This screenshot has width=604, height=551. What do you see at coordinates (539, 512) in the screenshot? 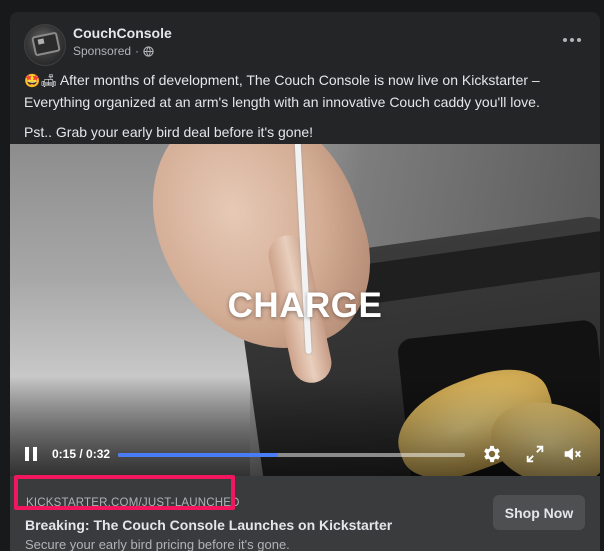
I see `shop-now-button: Shop Now` at bounding box center [539, 512].